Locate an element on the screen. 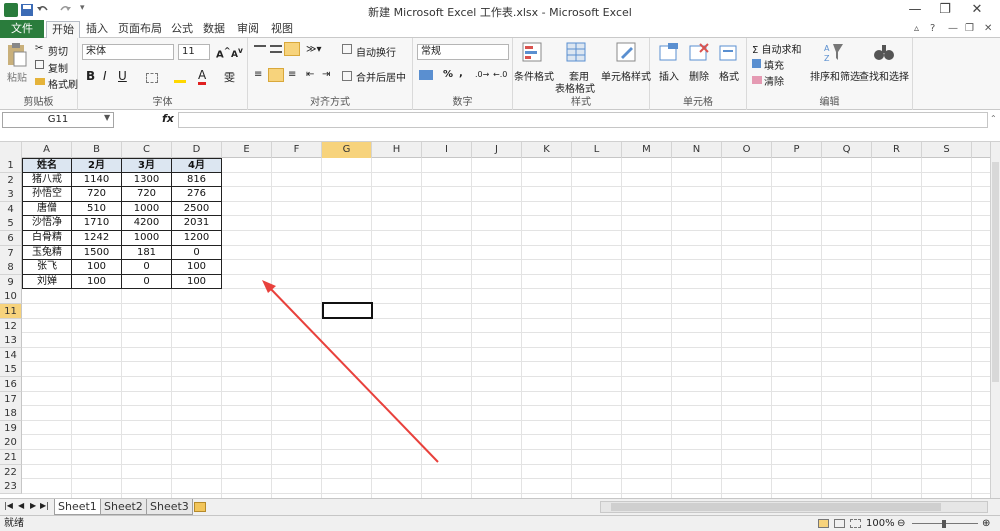  clipboard-group-label: 剪贴板 is located at coordinates (38, 102).